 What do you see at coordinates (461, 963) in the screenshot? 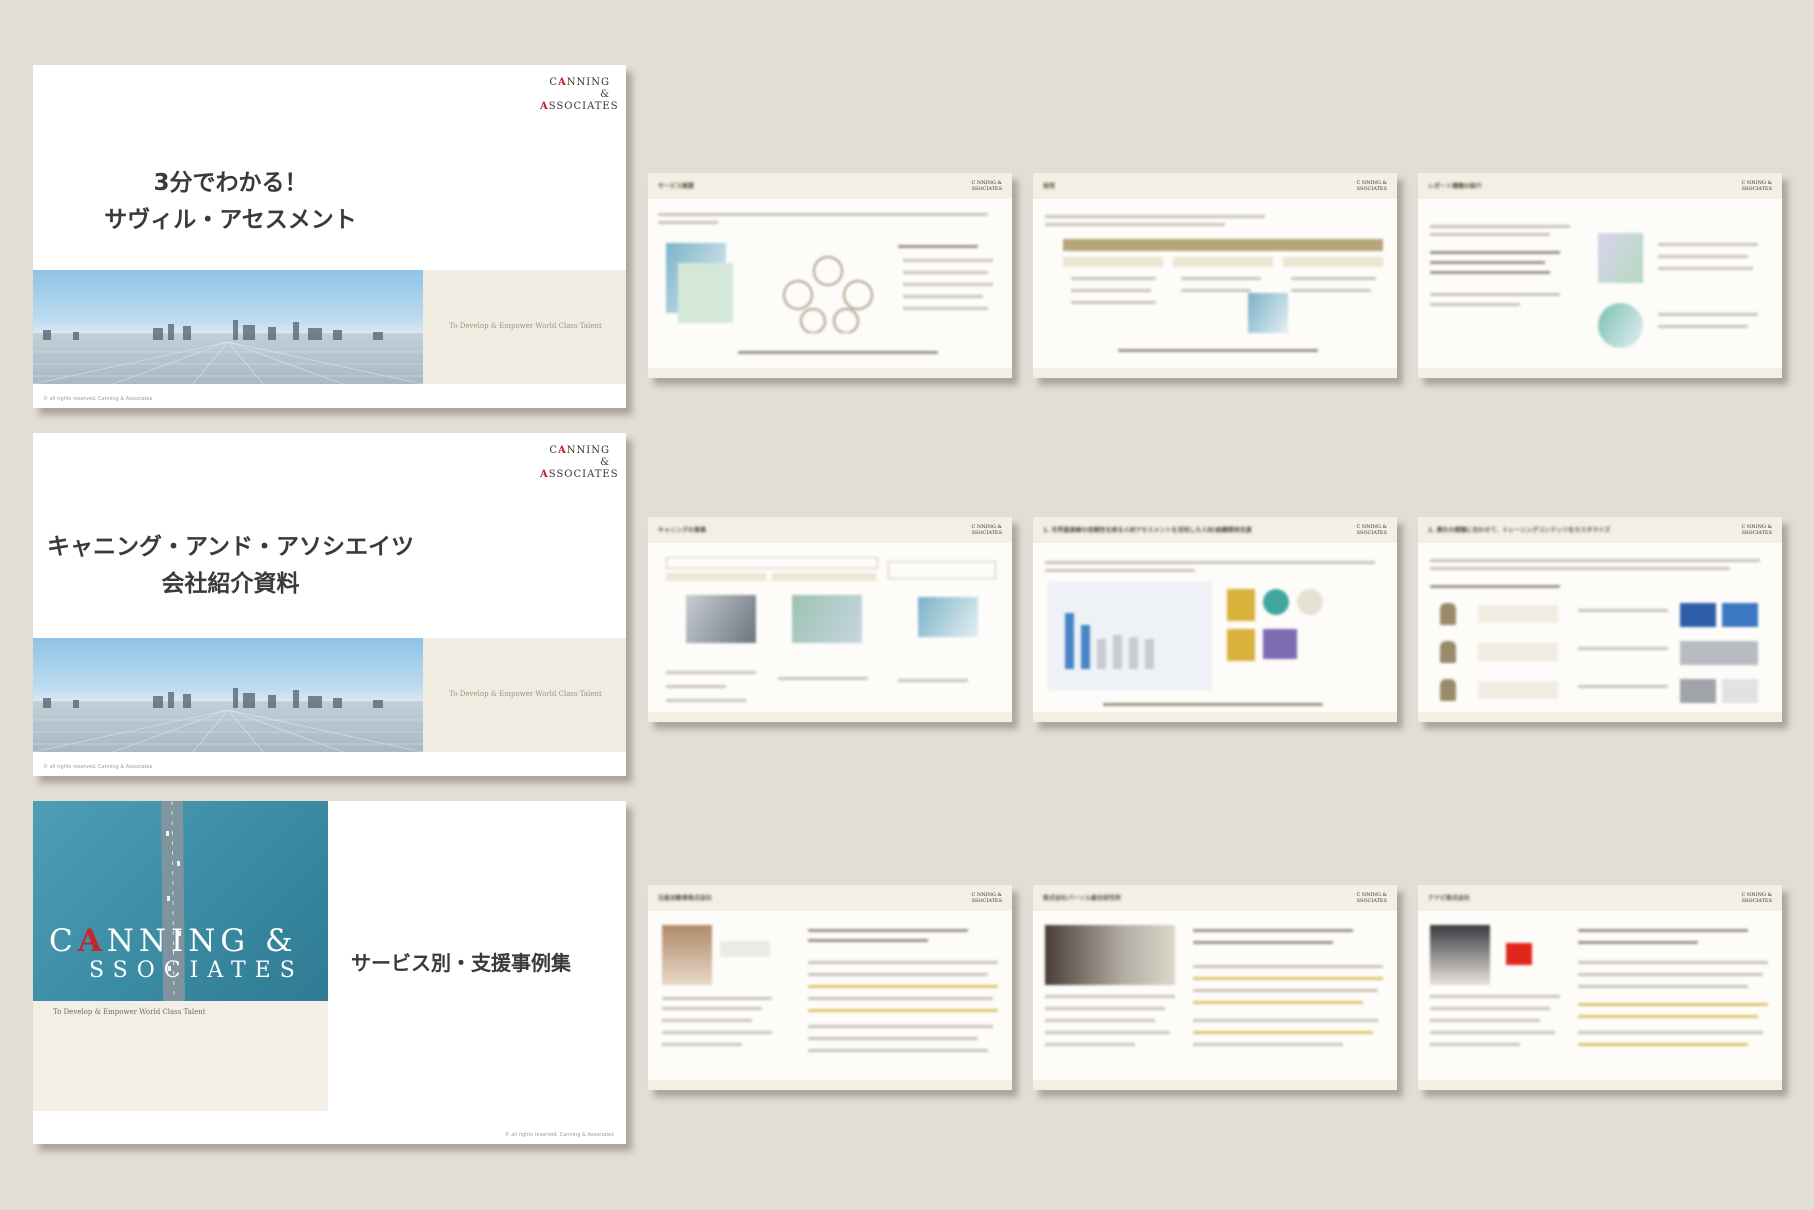
I see `cover-title: サービス別・支援事例集` at bounding box center [461, 963].